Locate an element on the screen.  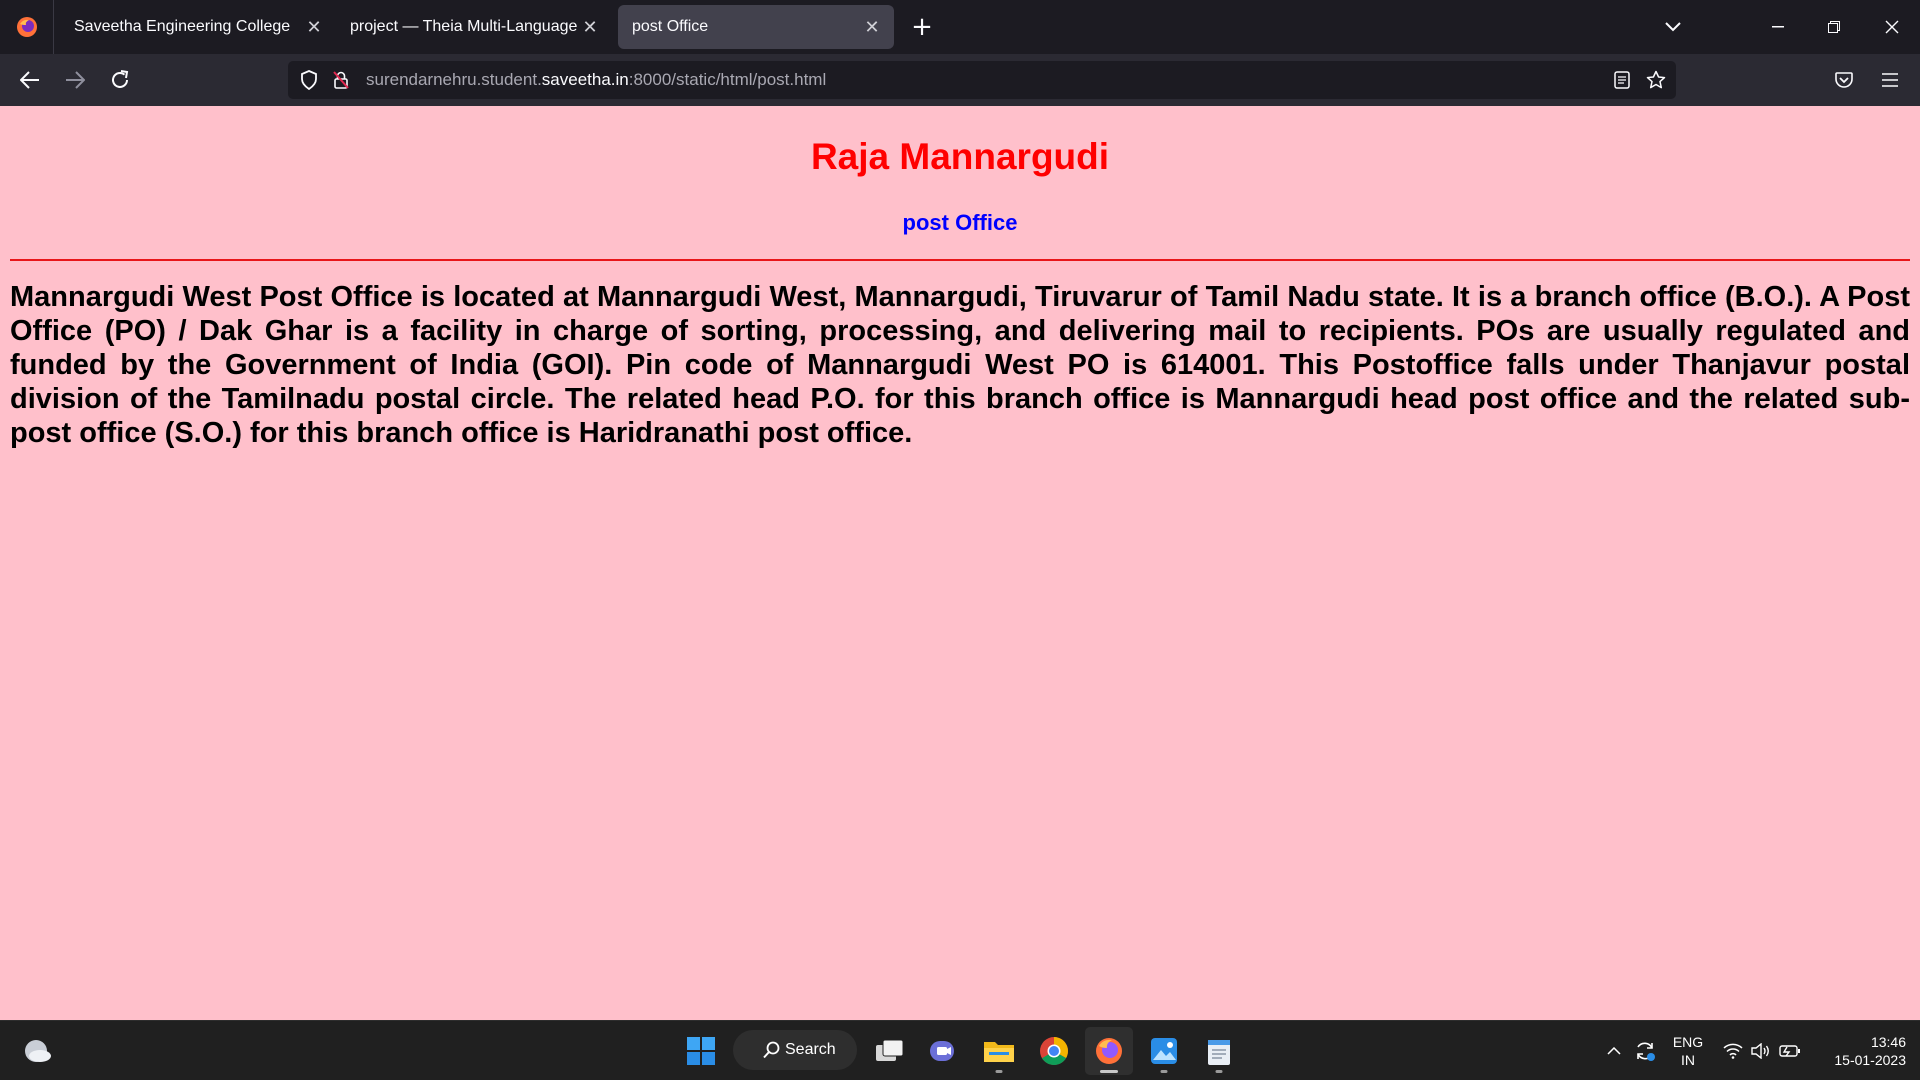
clock: 13:46 15-01-2023 is located at coordinates (1860, 1051).